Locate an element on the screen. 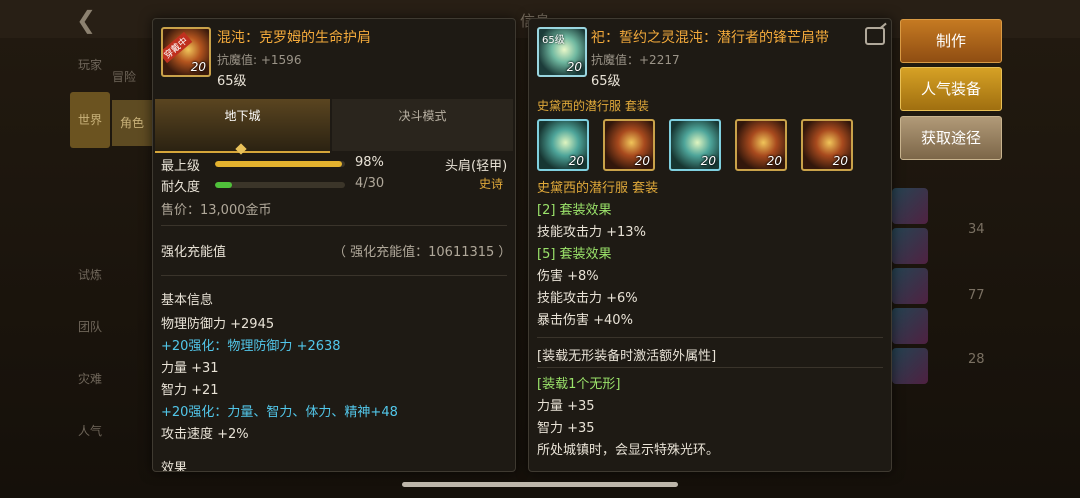 The image size is (1080, 498). obtain-route-button: 获取途径 is located at coordinates (951, 138).